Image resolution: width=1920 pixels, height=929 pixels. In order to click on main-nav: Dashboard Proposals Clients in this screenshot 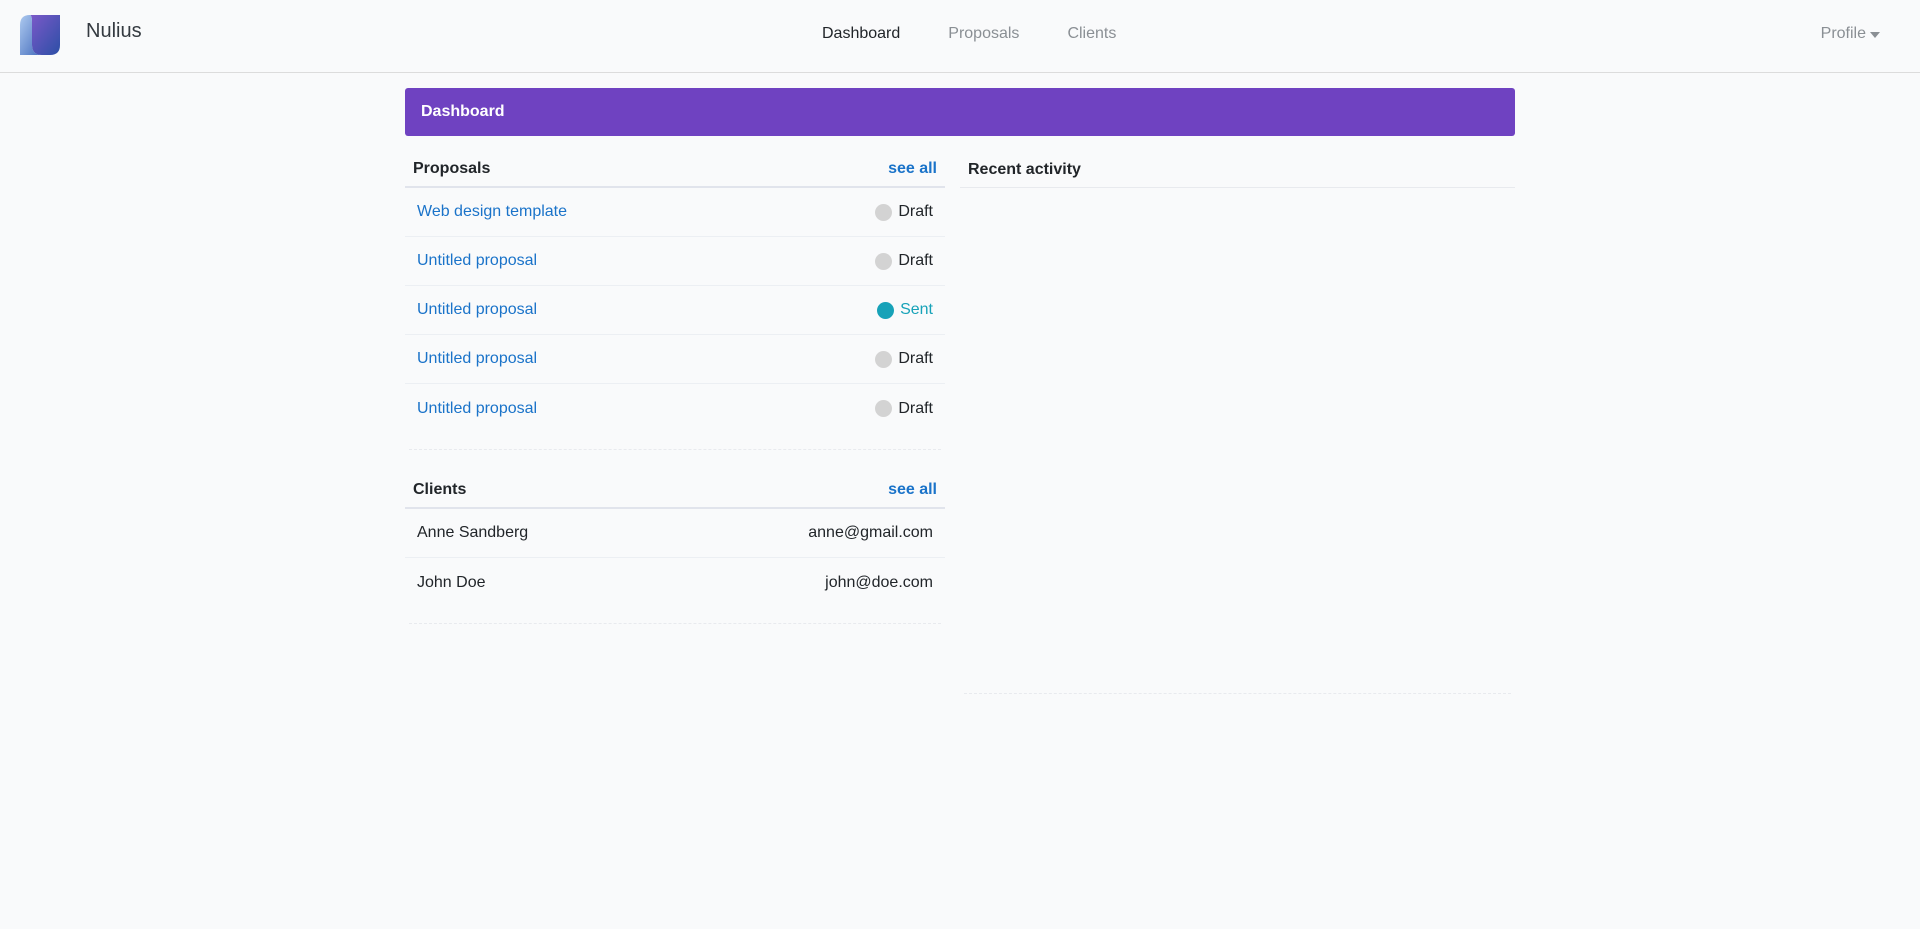, I will do `click(969, 34)`.